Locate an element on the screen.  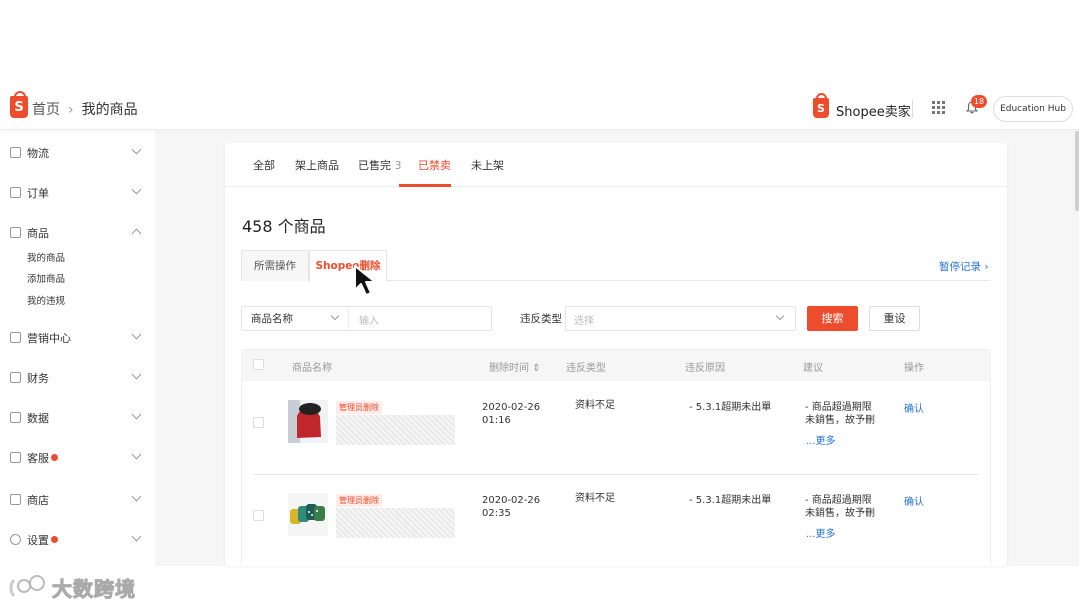
search-button: 搜索 is located at coordinates (832, 318).